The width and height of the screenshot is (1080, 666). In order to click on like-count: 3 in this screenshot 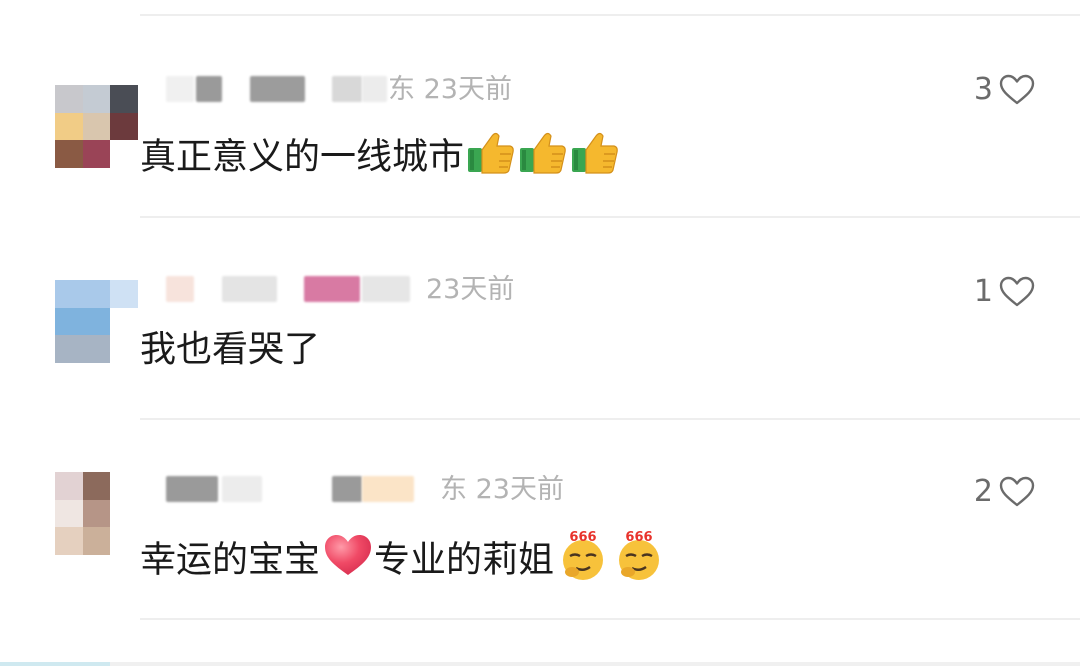, I will do `click(983, 89)`.